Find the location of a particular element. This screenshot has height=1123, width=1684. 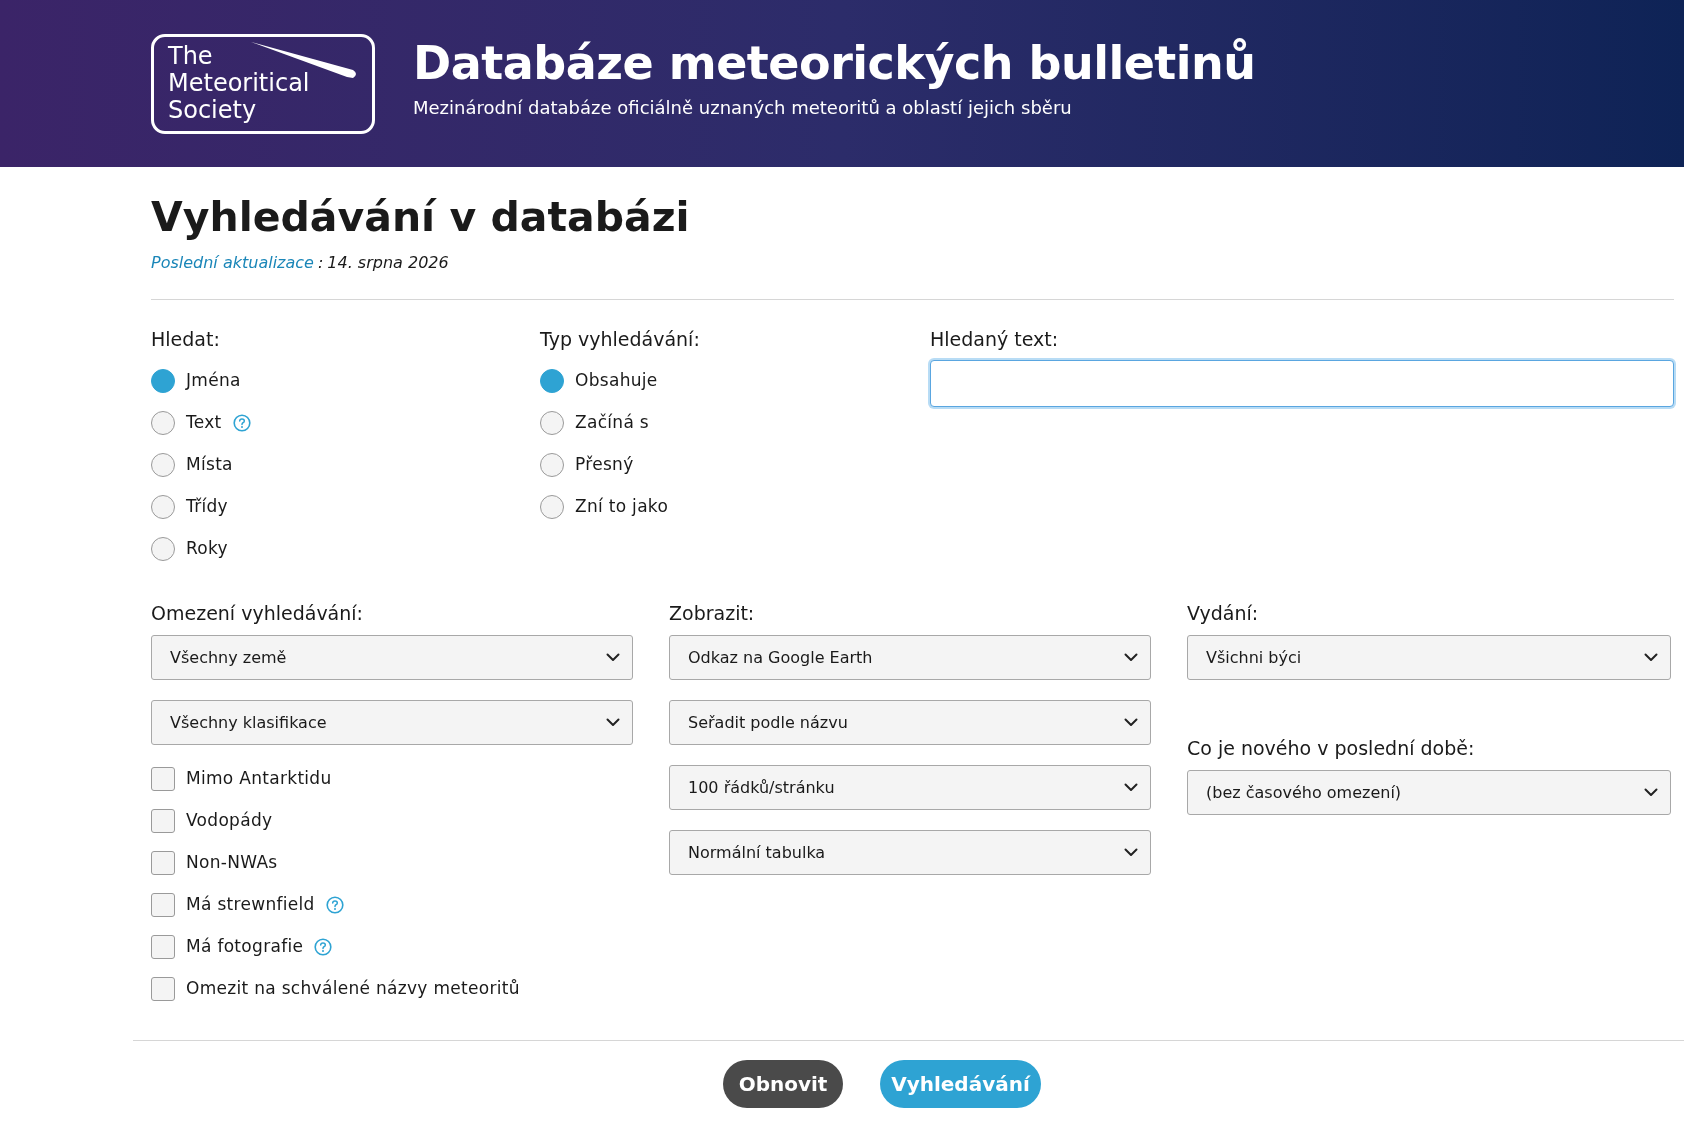

group-label: Typ vyhledávání: is located at coordinates (620, 339).